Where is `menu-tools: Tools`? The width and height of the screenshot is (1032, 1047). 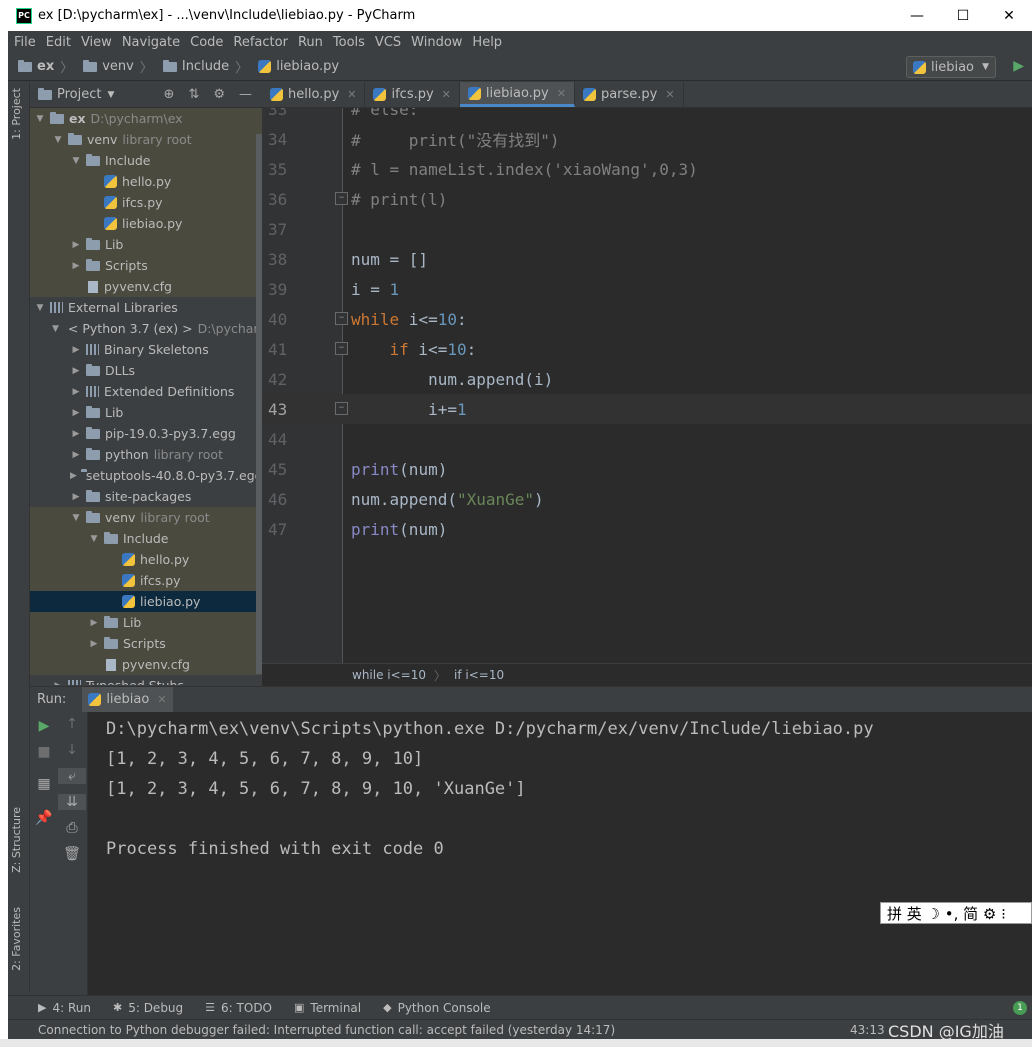 menu-tools: Tools is located at coordinates (349, 42).